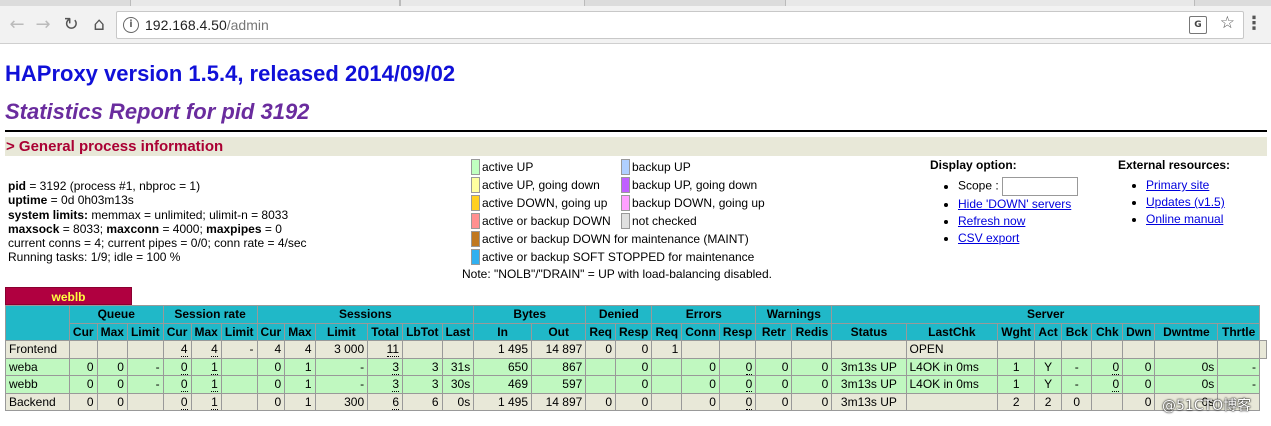  I want to click on site-info-icon: i, so click(131, 25).